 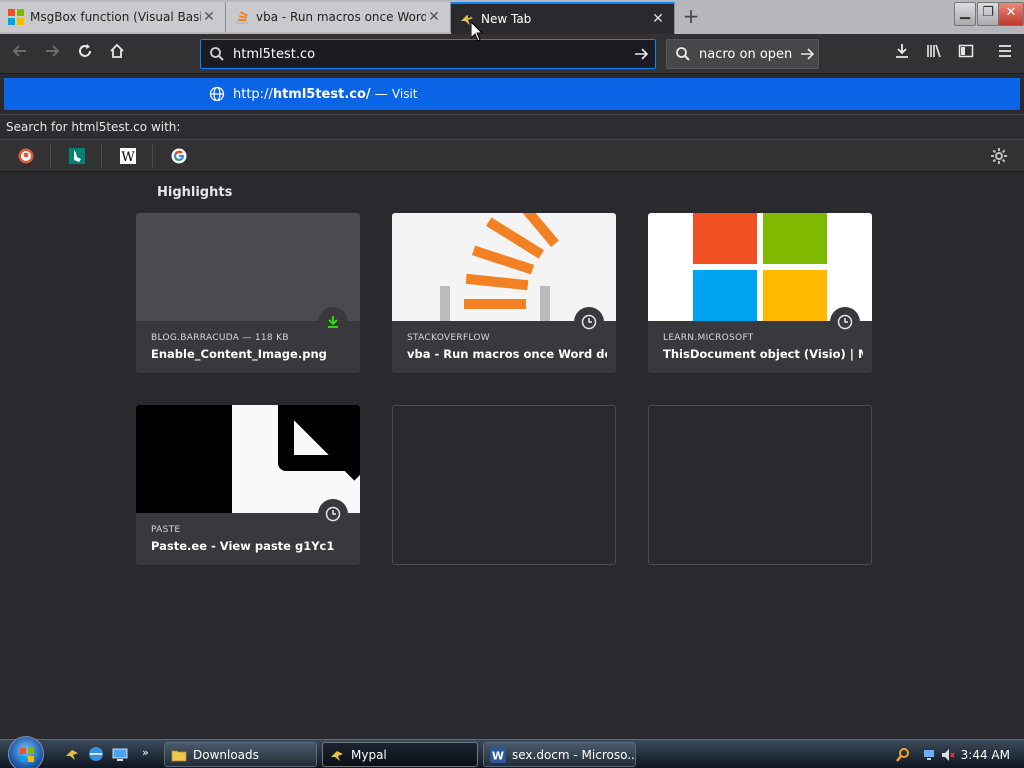 I want to click on mypal-quicklaunch-icon, so click(x=72, y=754).